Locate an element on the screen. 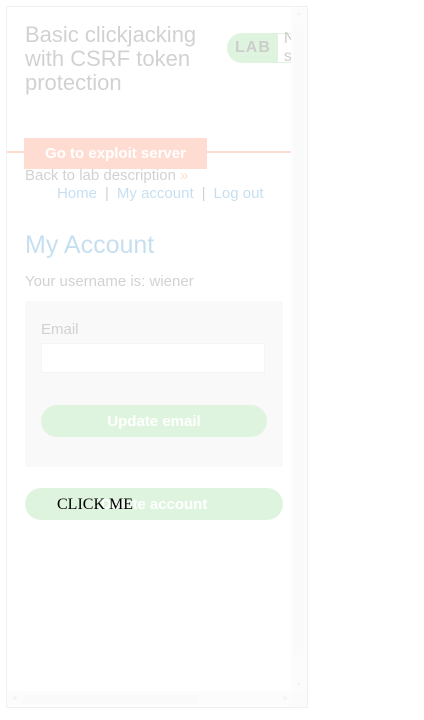 Image resolution: width=424 pixels, height=720 pixels. email-label: Email is located at coordinates (60, 329).